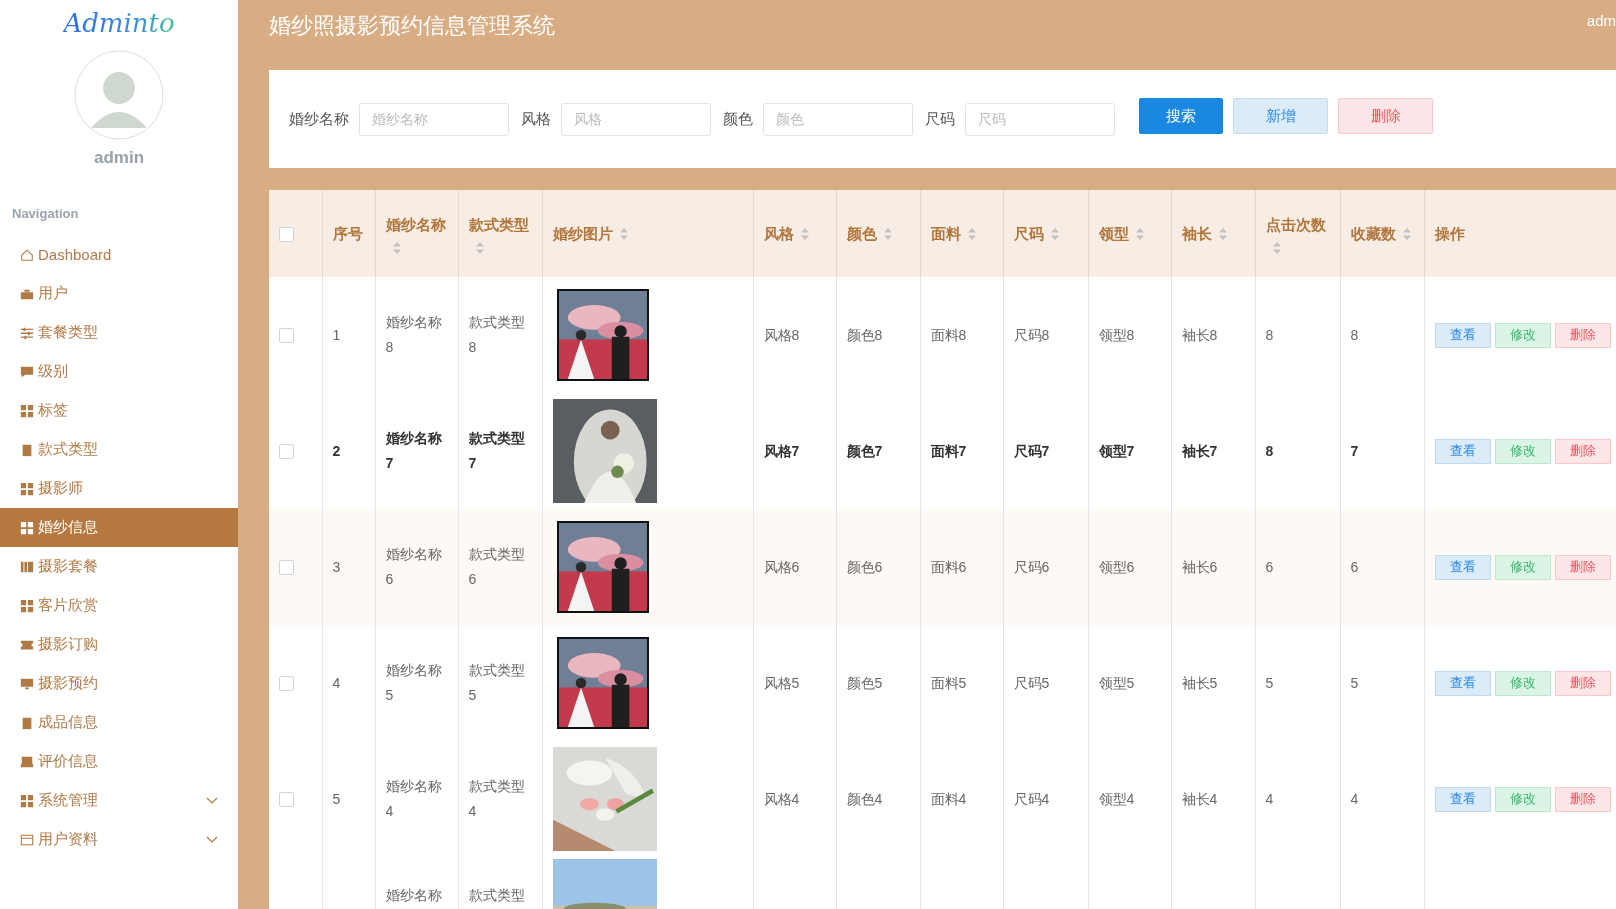  I want to click on table-cell: 颜色4, so click(864, 798).